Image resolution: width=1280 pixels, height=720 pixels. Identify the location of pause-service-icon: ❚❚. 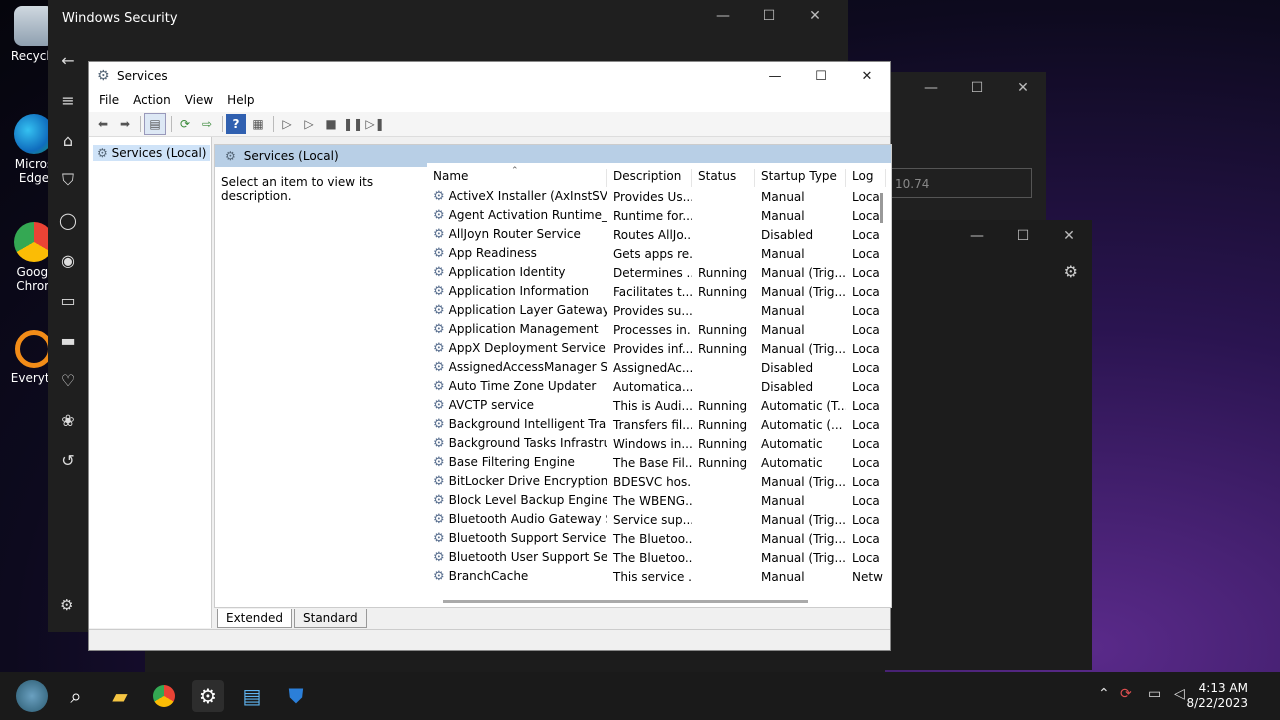
(353, 124).